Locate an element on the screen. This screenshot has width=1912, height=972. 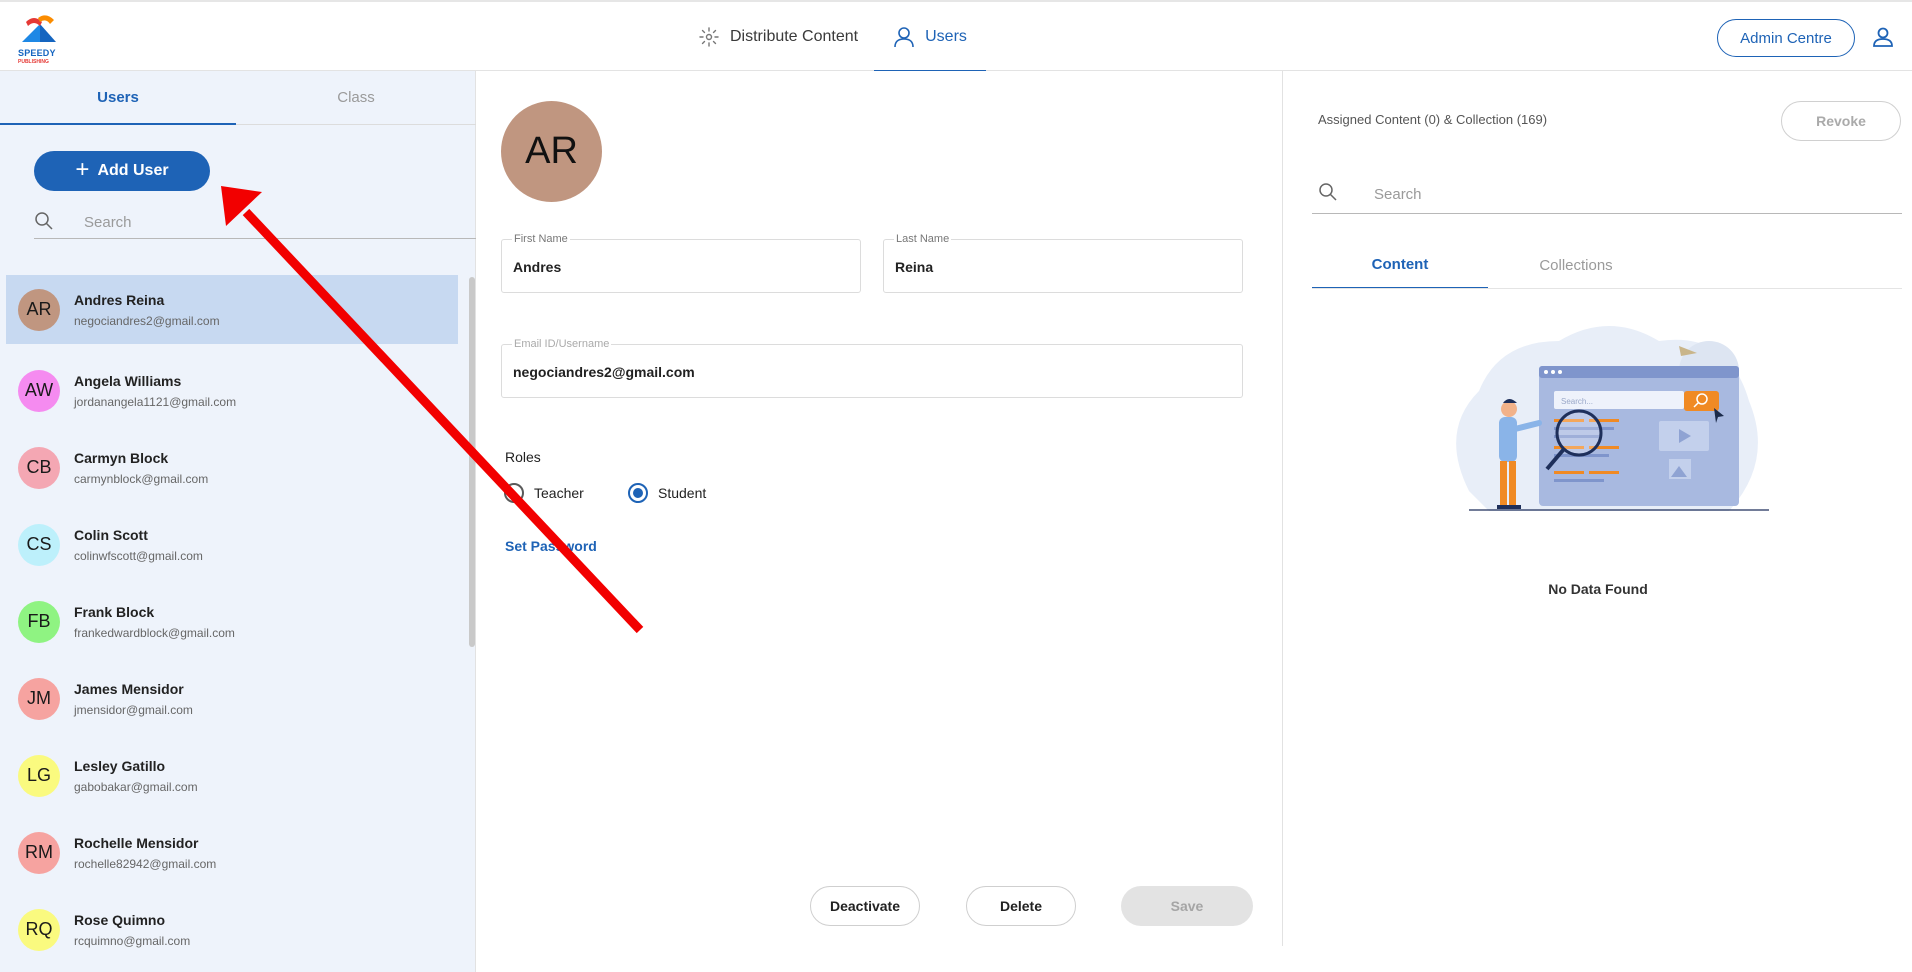
user-name: Andres Reina is located at coordinates (119, 299).